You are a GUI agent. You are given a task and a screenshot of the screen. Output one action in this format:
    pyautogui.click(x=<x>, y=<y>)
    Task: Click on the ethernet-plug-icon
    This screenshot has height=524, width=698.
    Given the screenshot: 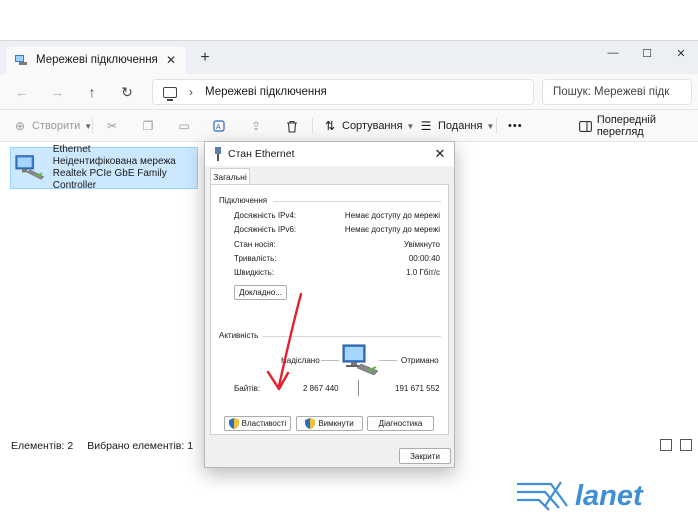 What is the action you would take?
    pyautogui.click(x=218, y=154)
    